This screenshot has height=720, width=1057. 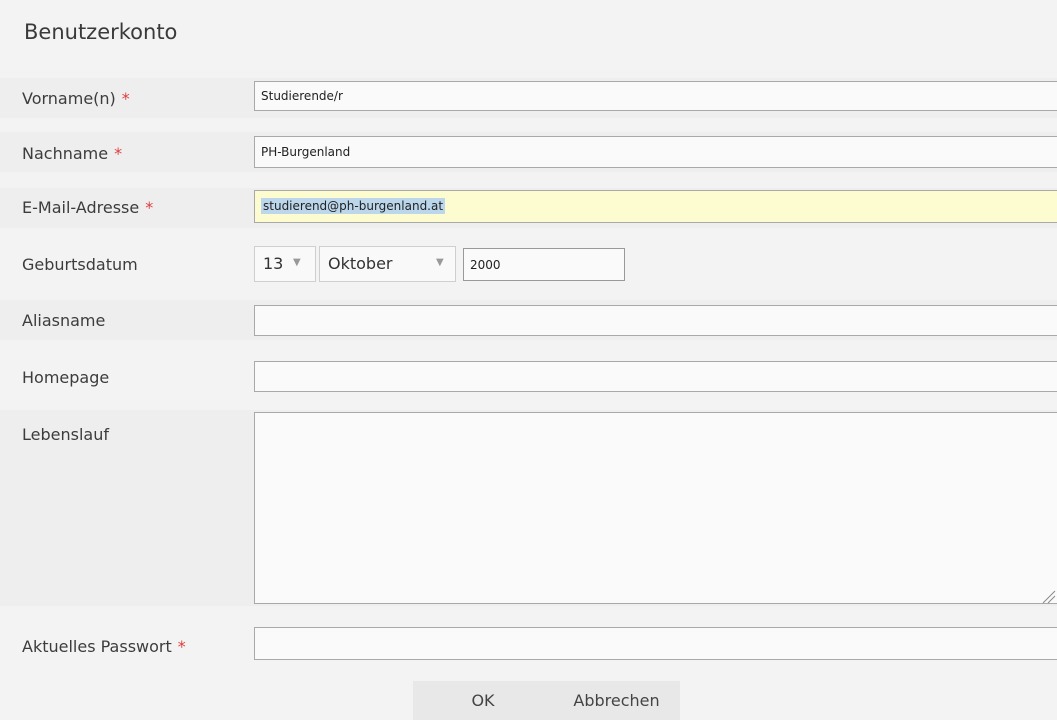 What do you see at coordinates (273, 263) in the screenshot?
I see `birth-day-value: 13` at bounding box center [273, 263].